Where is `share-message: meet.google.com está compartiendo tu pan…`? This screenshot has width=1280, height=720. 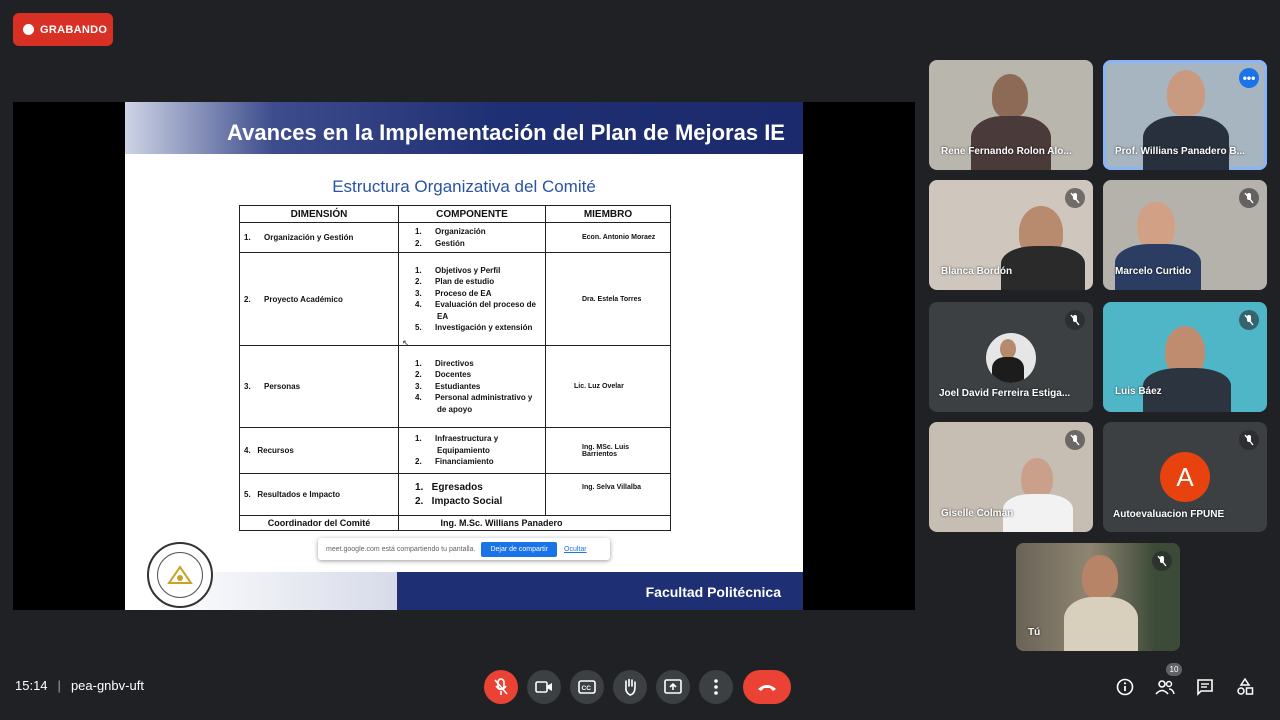 share-message: meet.google.com está compartiendo tu pan… is located at coordinates (401, 549).